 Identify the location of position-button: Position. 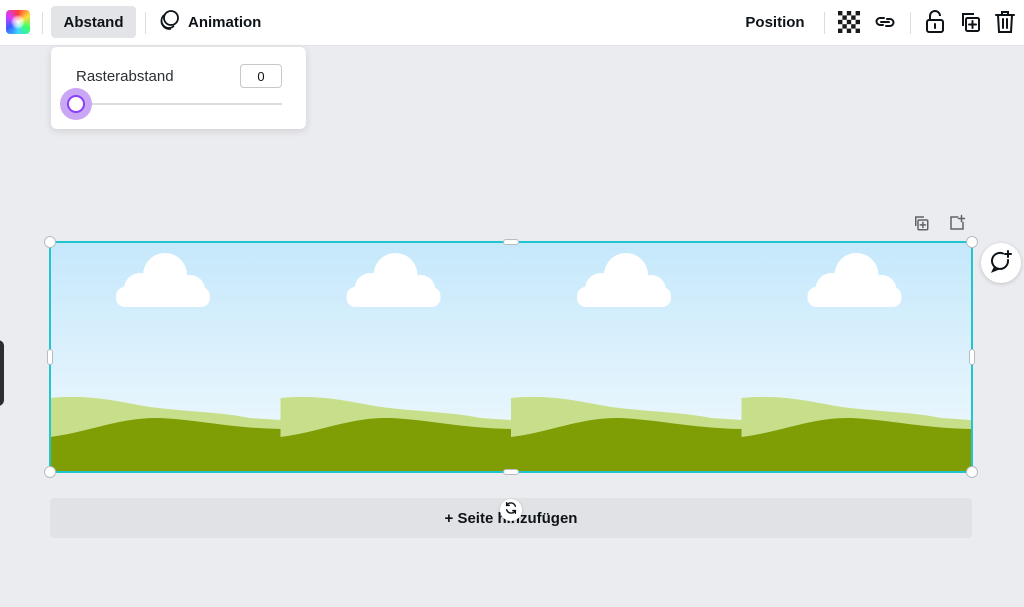
(775, 22).